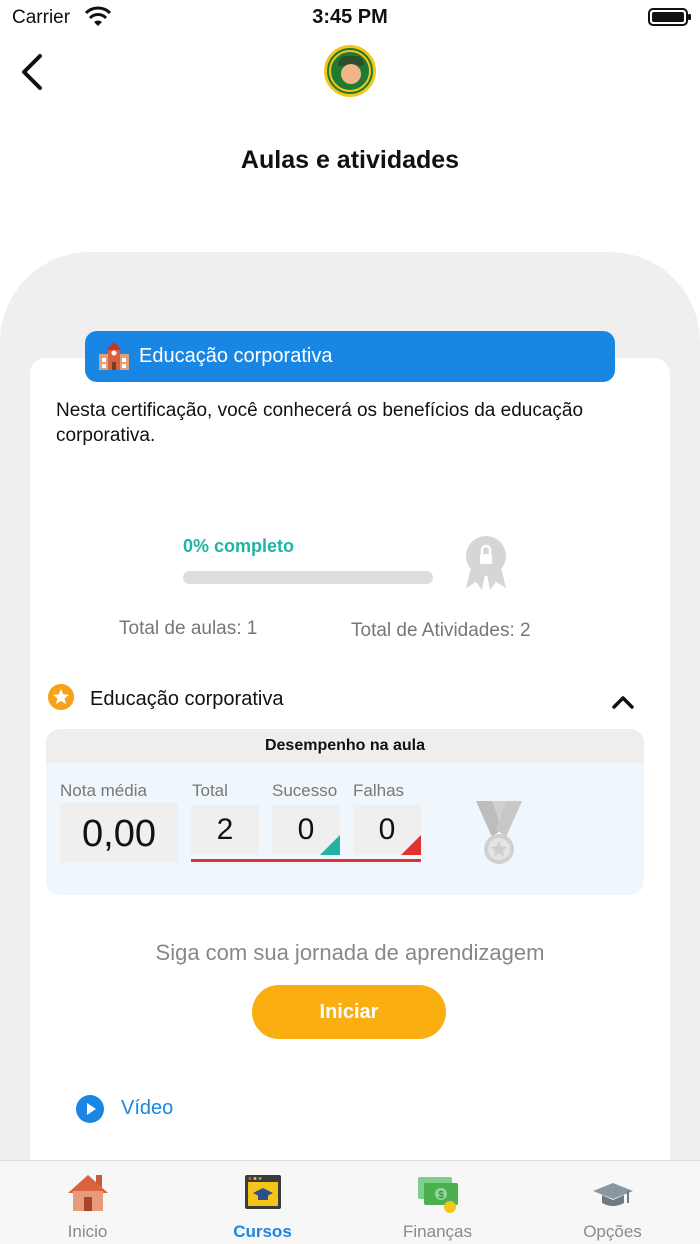 This screenshot has width=700, height=1244. What do you see at coordinates (350, 71) in the screenshot?
I see `brand-logo` at bounding box center [350, 71].